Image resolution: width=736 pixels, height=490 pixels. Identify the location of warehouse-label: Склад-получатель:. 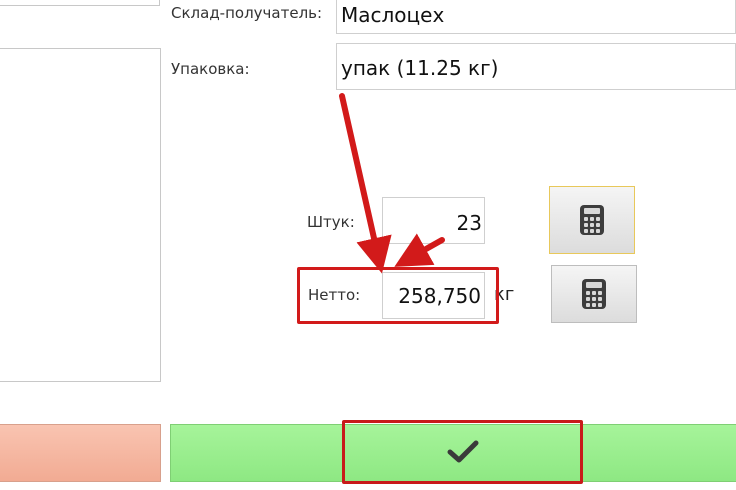
(247, 13).